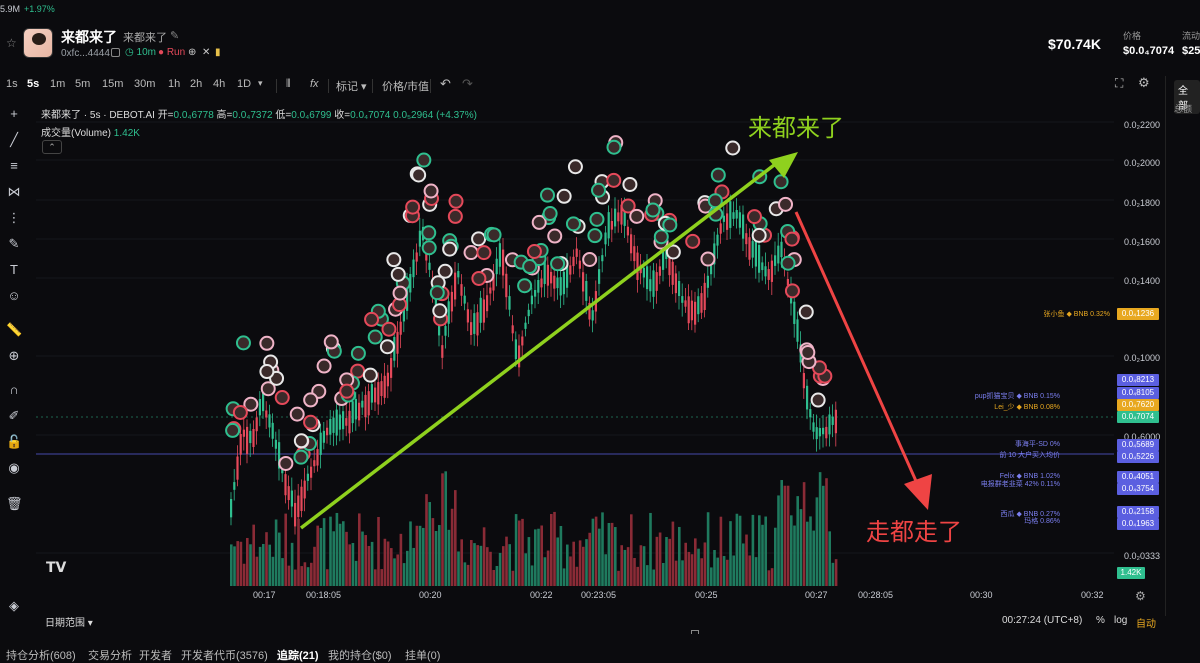 The width and height of the screenshot is (1200, 663). I want to click on lock-draw-icon: ✐, so click(14, 416).